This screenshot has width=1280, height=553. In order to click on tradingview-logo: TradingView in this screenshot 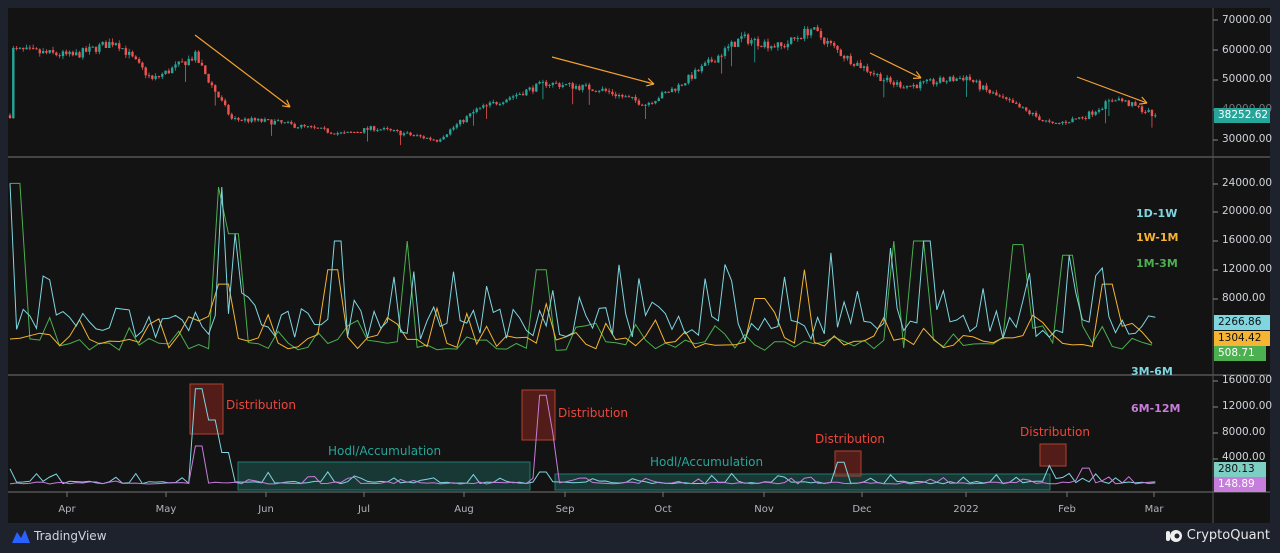, I will do `click(59, 536)`.